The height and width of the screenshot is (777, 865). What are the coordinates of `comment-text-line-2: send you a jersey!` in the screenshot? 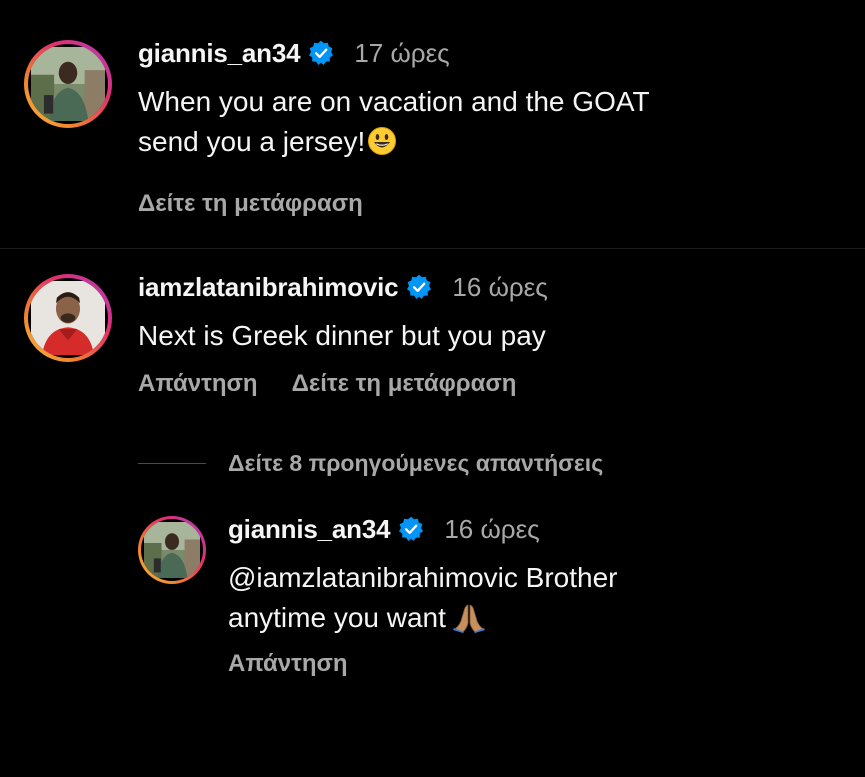 It's located at (488, 142).